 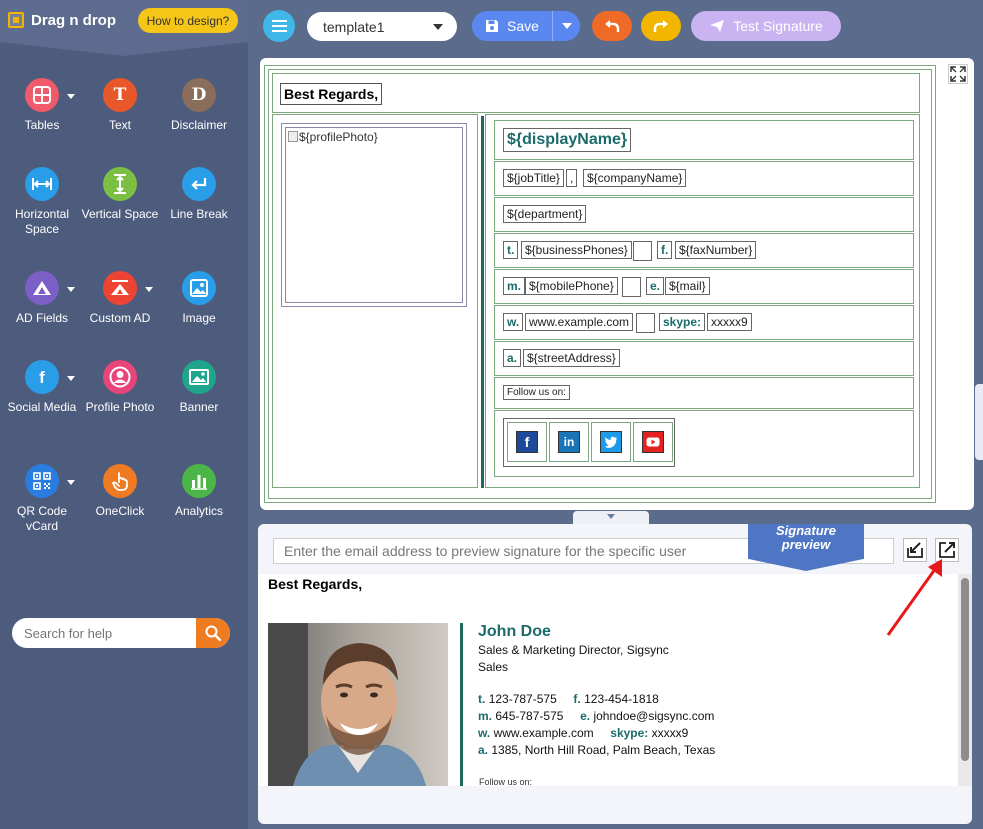 I want to click on preview-department: Sales, so click(x=493, y=667).